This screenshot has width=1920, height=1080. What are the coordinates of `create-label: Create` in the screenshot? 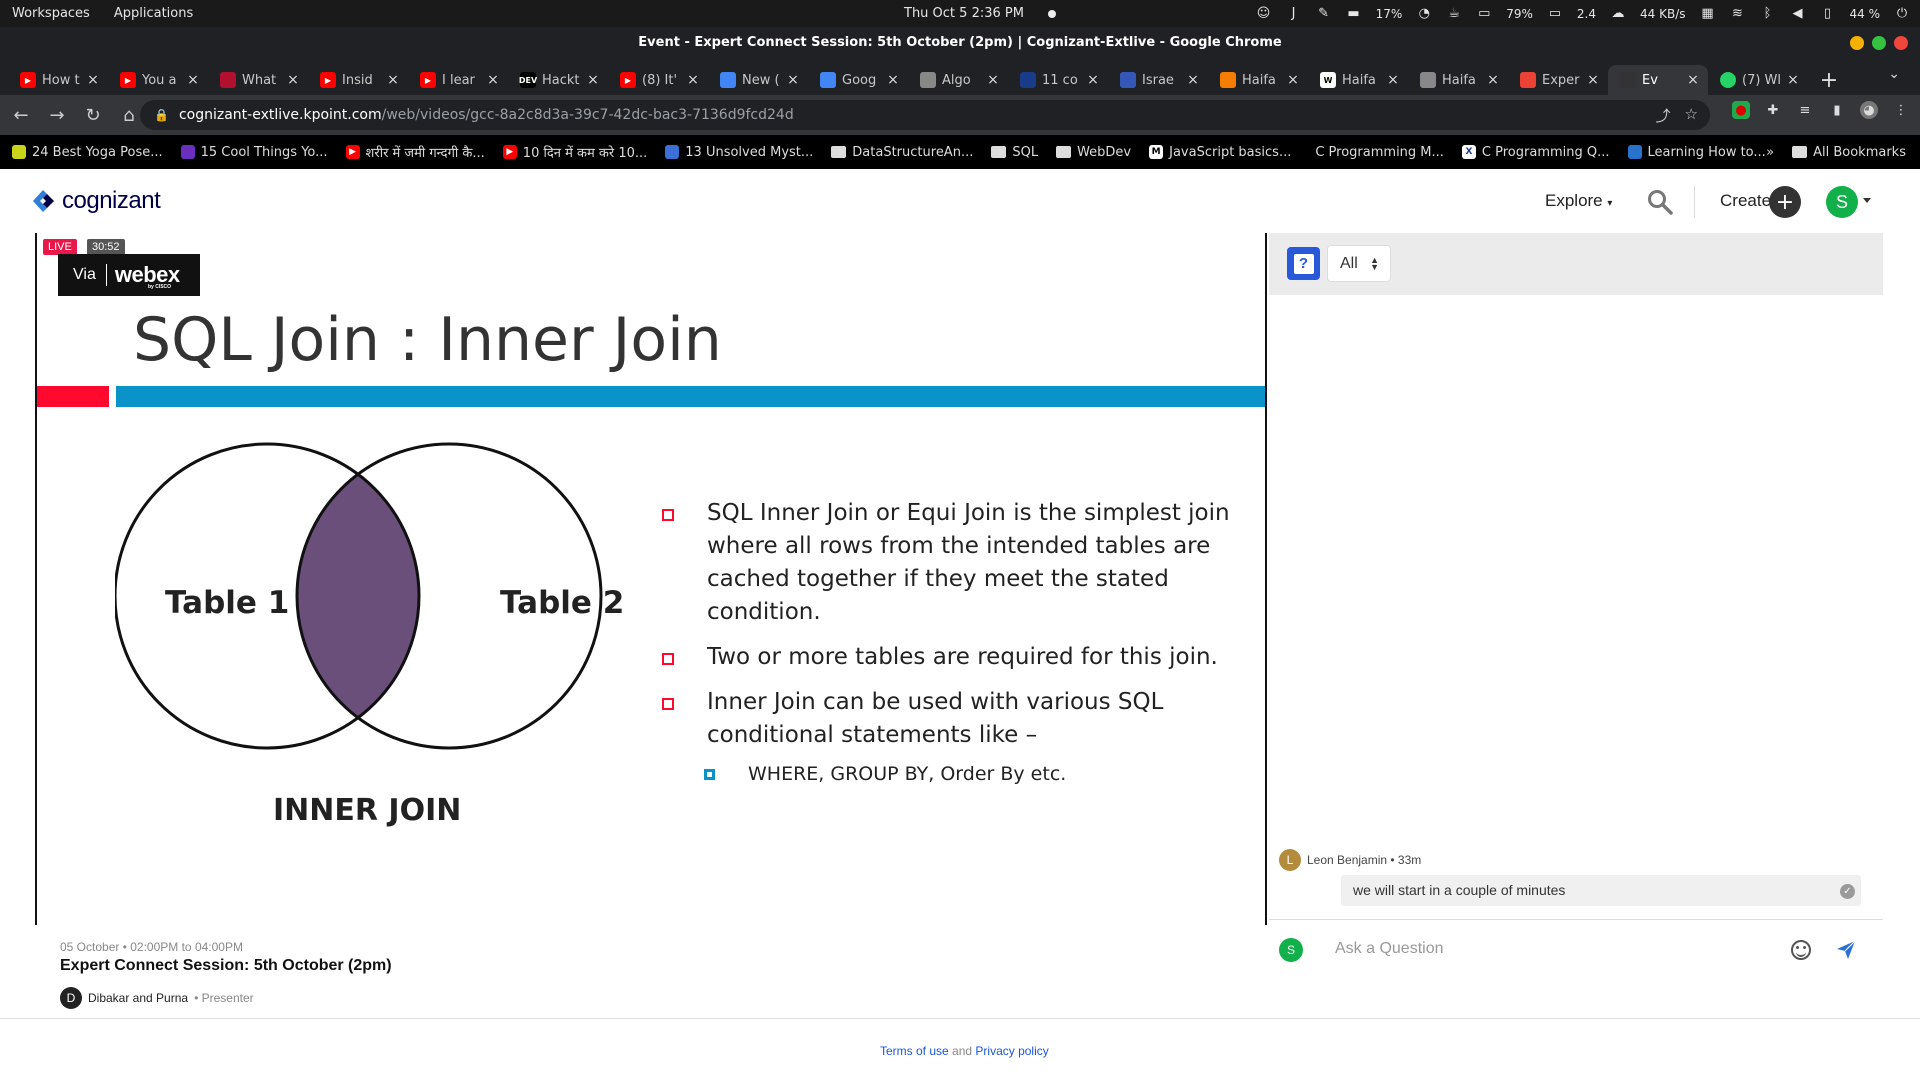 It's located at (1745, 201).